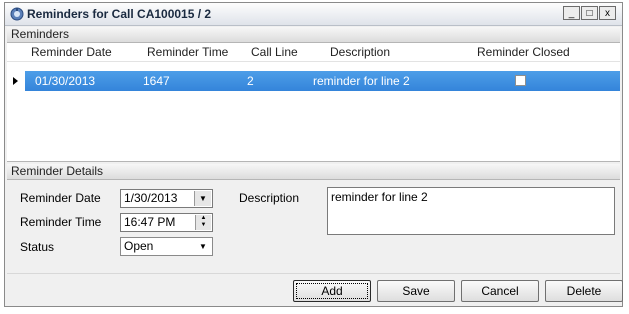  I want to click on reminder-closed-checkbox, so click(520, 80).